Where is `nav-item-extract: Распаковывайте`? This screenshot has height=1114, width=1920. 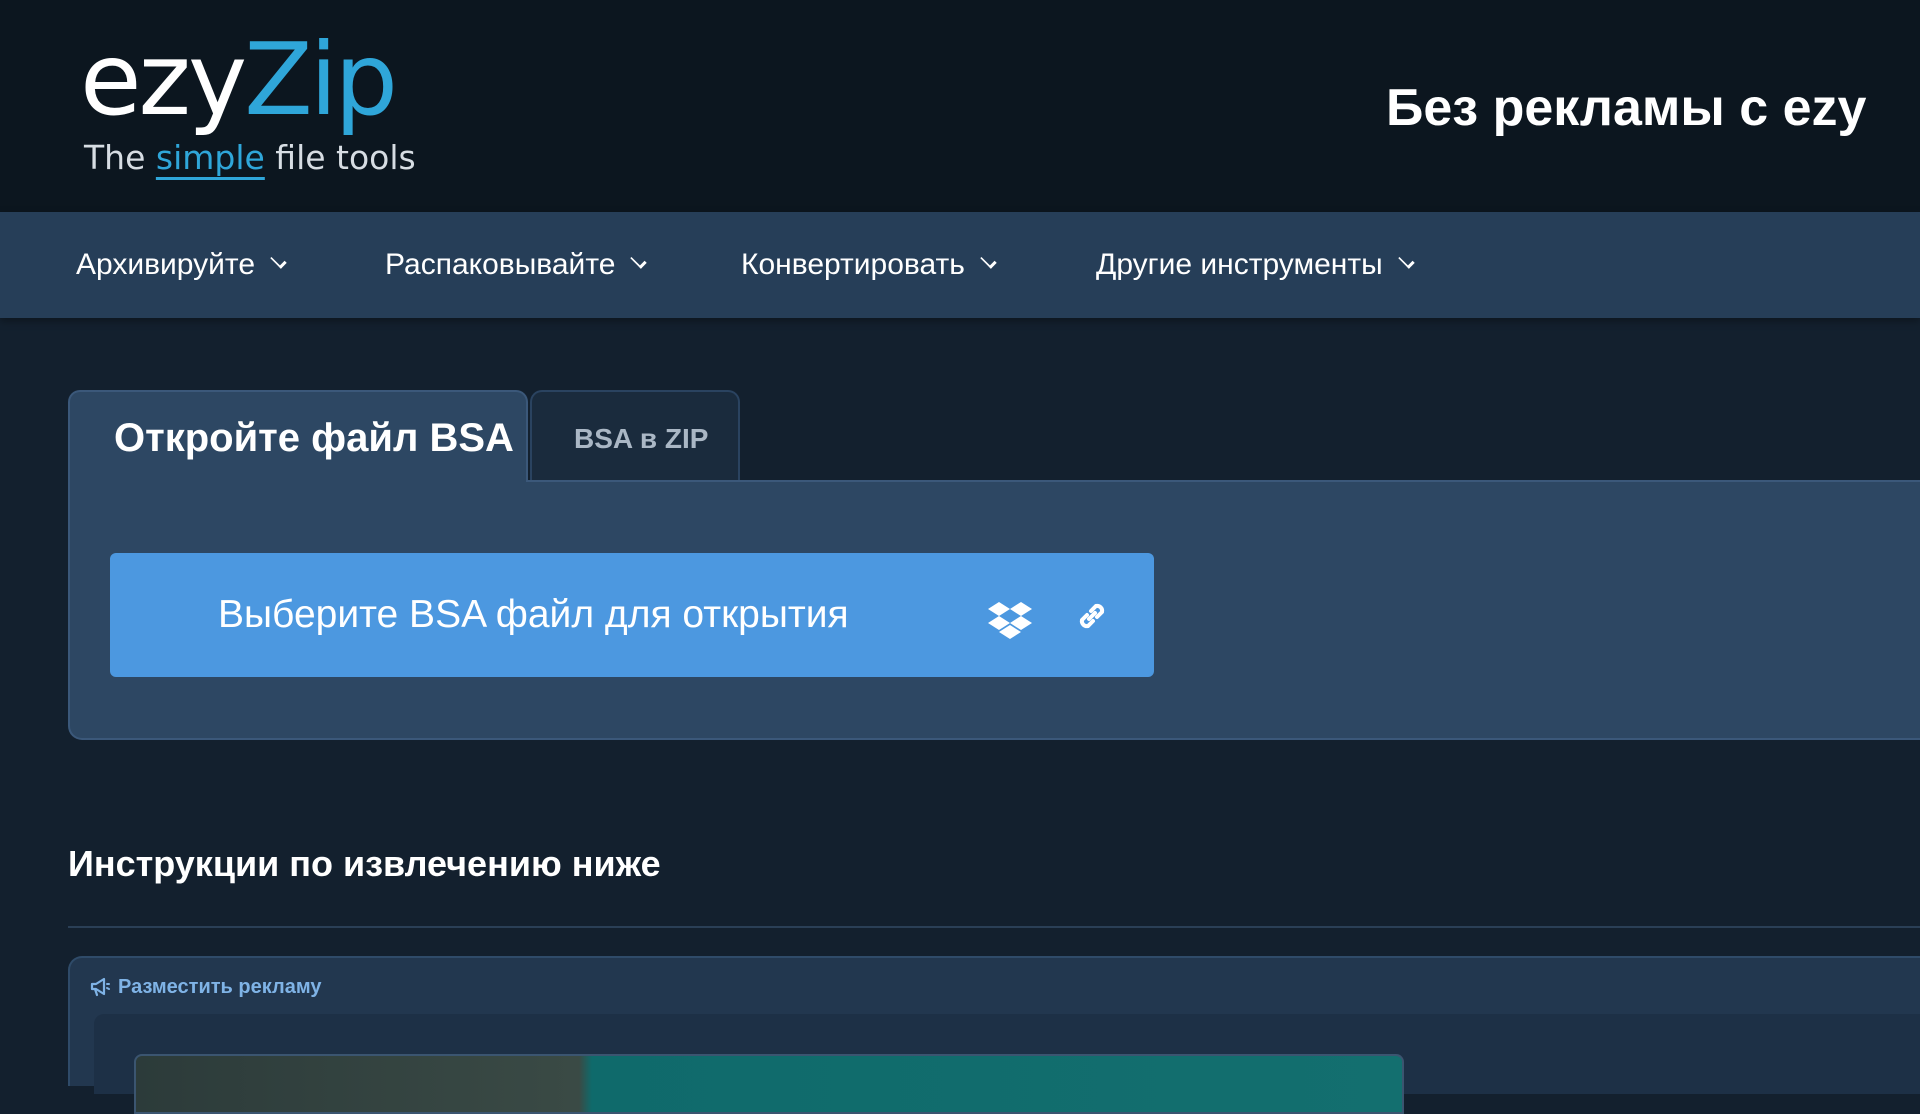
nav-item-extract: Распаковывайте is located at coordinates (516, 265).